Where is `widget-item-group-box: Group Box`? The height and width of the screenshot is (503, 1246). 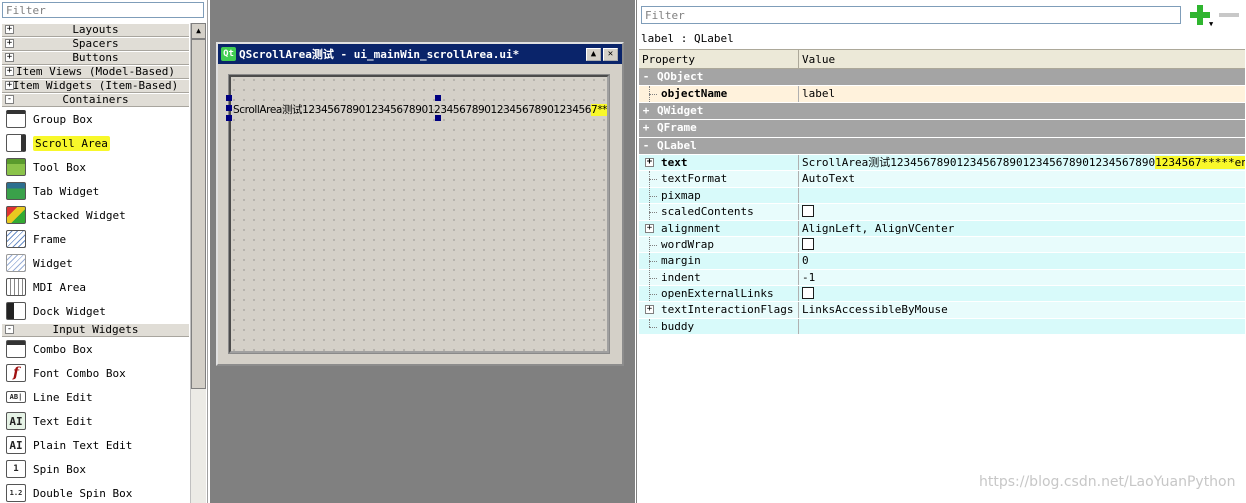
widget-item-group-box: Group Box is located at coordinates (95, 119).